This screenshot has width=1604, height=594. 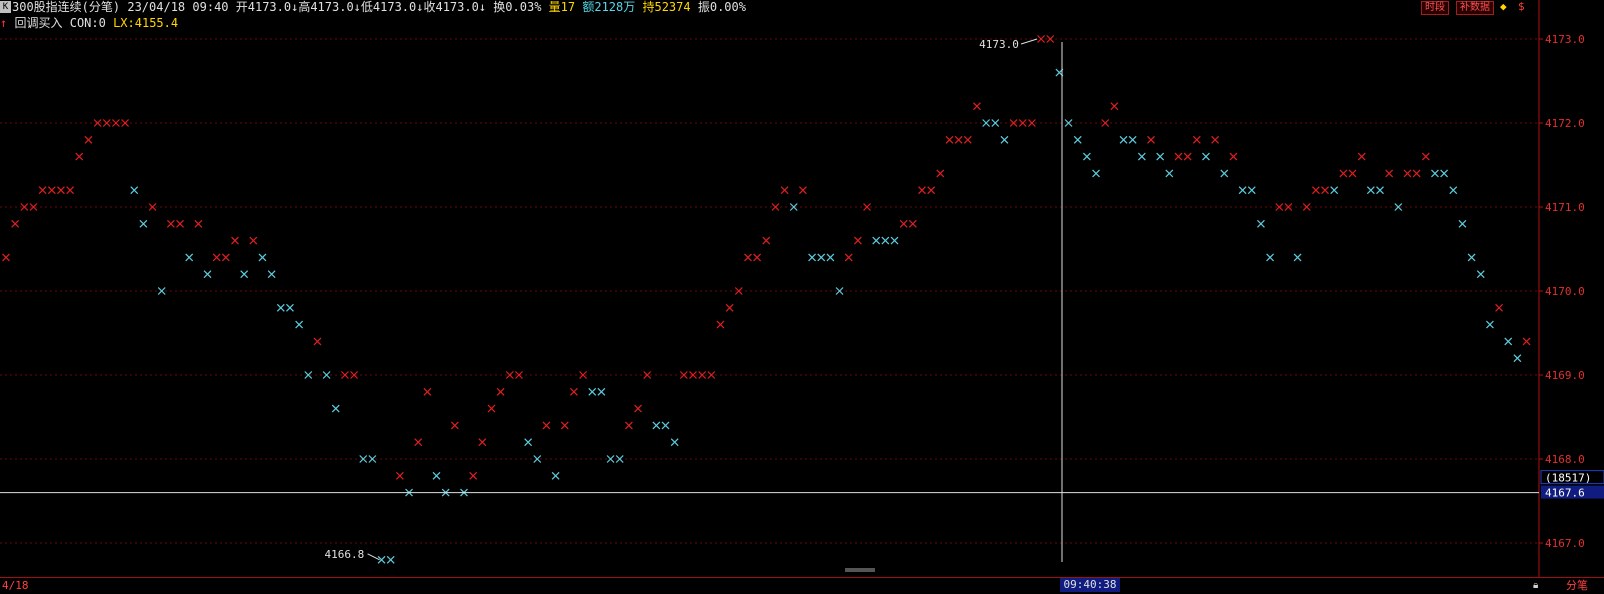 What do you see at coordinates (1565, 39) in the screenshot?
I see `y-tick-label: 4173.0` at bounding box center [1565, 39].